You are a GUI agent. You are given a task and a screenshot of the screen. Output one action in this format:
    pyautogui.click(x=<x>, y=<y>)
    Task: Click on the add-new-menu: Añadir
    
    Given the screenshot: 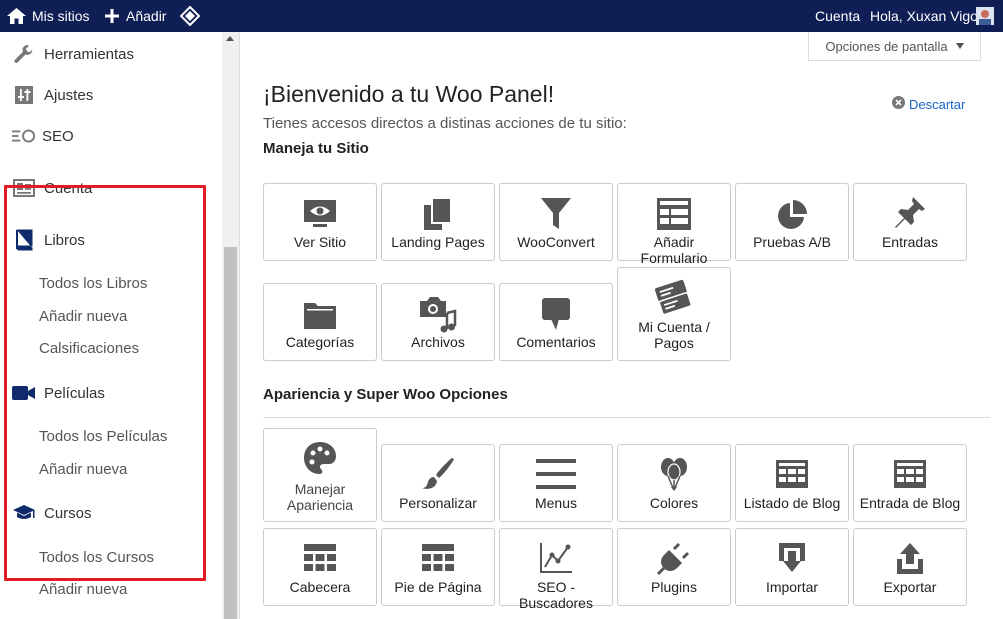 What is the action you would take?
    pyautogui.click(x=135, y=16)
    